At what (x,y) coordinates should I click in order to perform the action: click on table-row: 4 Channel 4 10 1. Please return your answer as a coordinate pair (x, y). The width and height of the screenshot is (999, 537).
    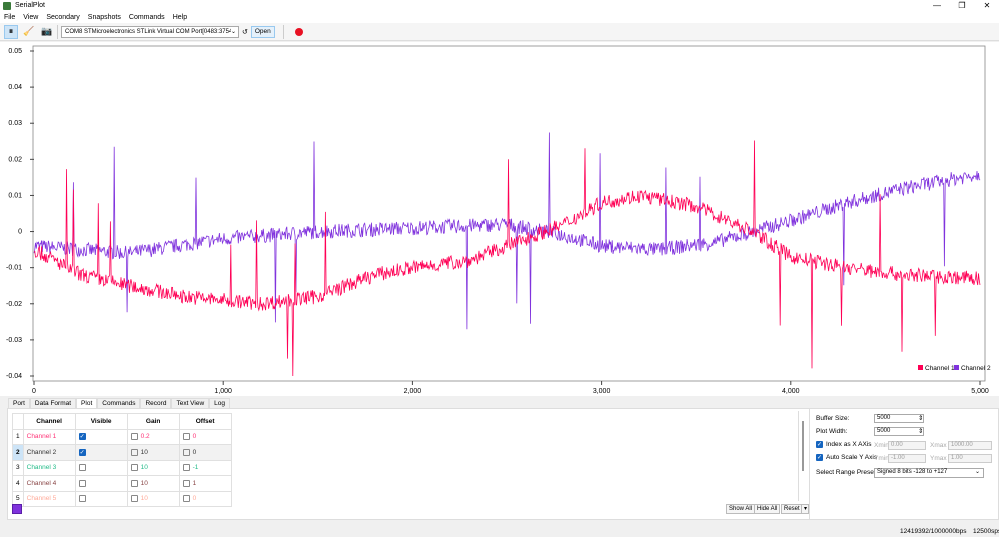
    Looking at the image, I should click on (122, 483).